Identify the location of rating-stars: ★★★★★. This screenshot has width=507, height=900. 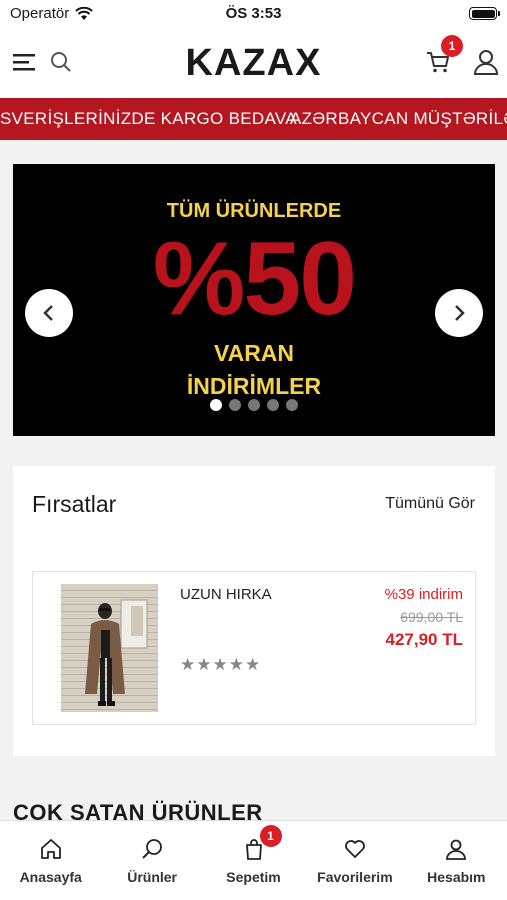
(221, 664).